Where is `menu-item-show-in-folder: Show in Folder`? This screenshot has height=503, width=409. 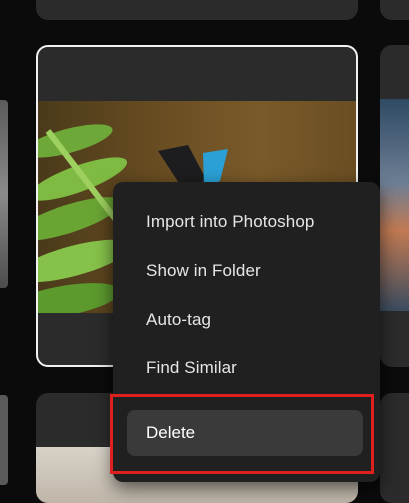
menu-item-show-in-folder: Show in Folder is located at coordinates (203, 271).